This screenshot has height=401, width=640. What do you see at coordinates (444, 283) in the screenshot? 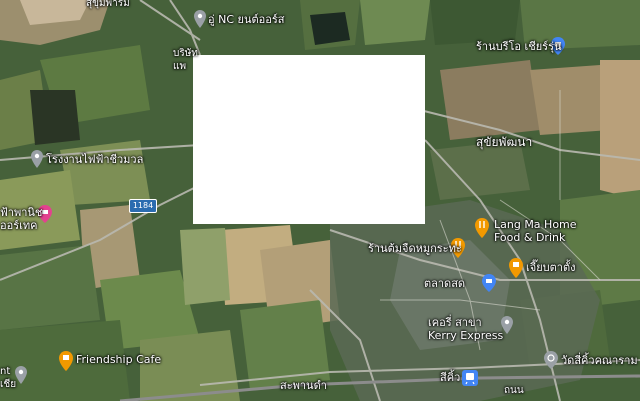
I see `place-label-market: ตลาดสด` at bounding box center [444, 283].